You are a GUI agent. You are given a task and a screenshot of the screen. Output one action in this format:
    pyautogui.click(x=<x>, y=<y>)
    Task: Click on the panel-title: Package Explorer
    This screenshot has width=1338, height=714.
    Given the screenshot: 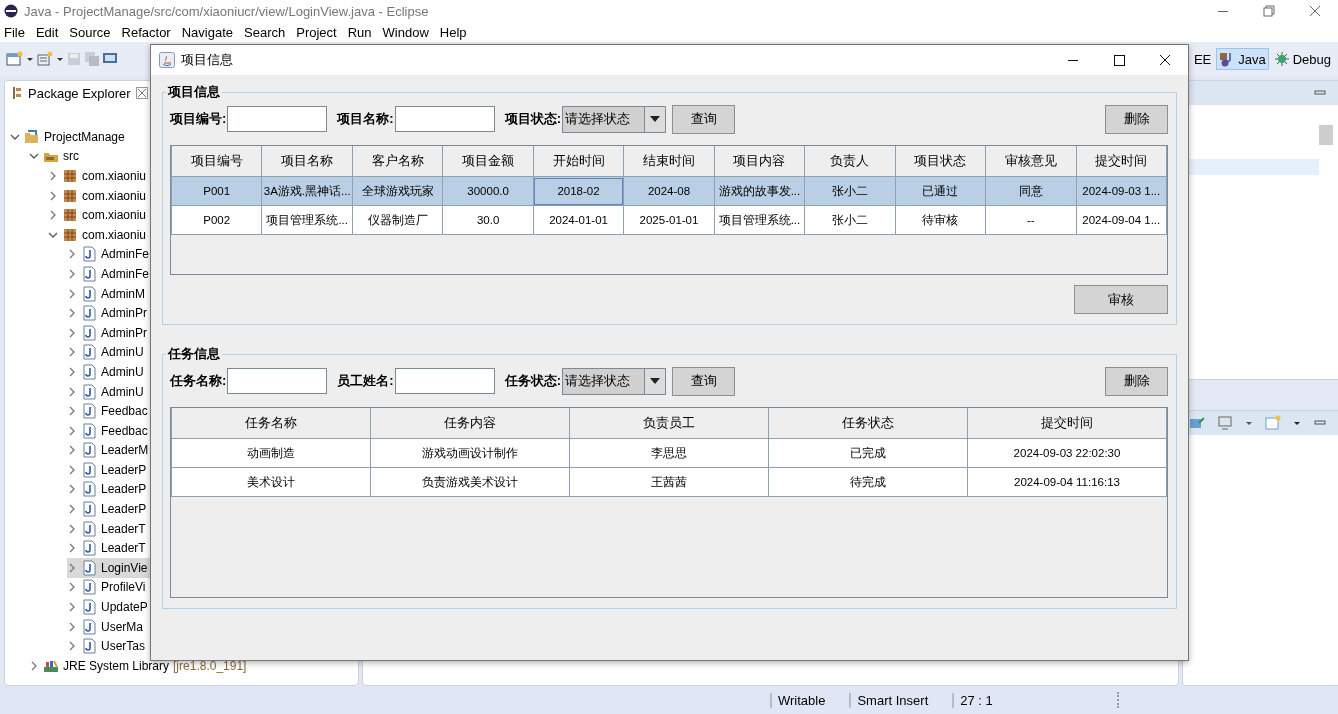 What is the action you would take?
    pyautogui.click(x=79, y=93)
    